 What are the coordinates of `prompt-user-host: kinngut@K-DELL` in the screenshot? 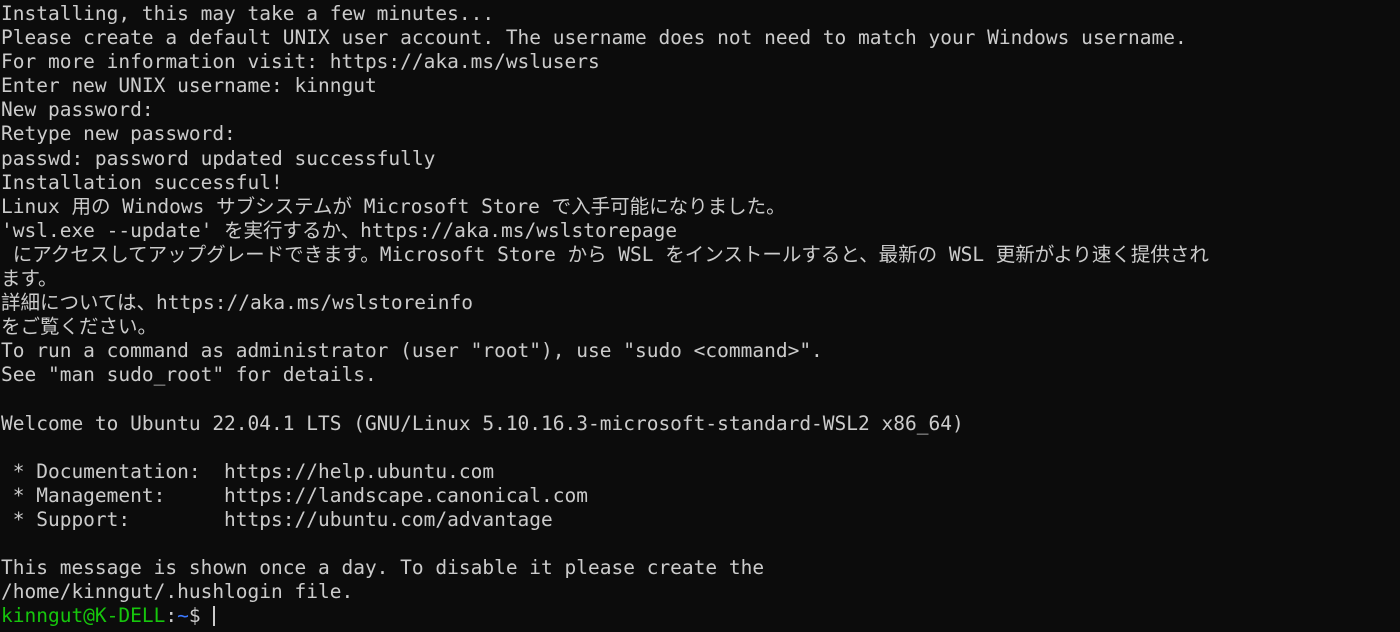 It's located at (83, 616).